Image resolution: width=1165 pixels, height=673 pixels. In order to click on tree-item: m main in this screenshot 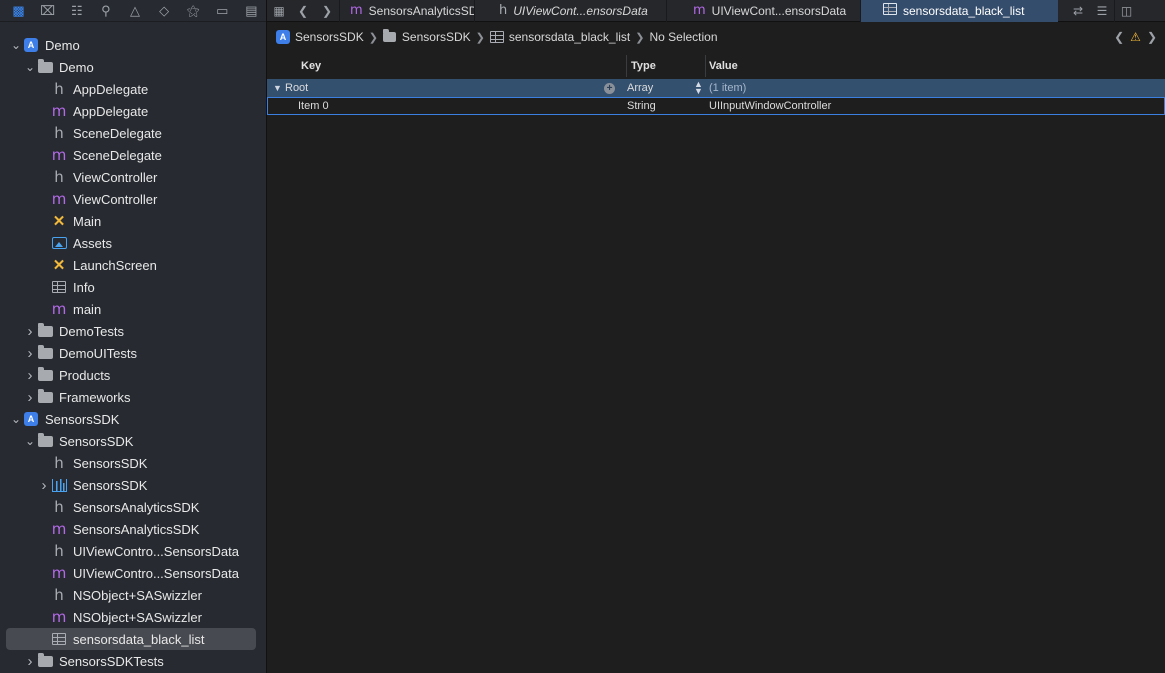, I will do `click(131, 309)`.